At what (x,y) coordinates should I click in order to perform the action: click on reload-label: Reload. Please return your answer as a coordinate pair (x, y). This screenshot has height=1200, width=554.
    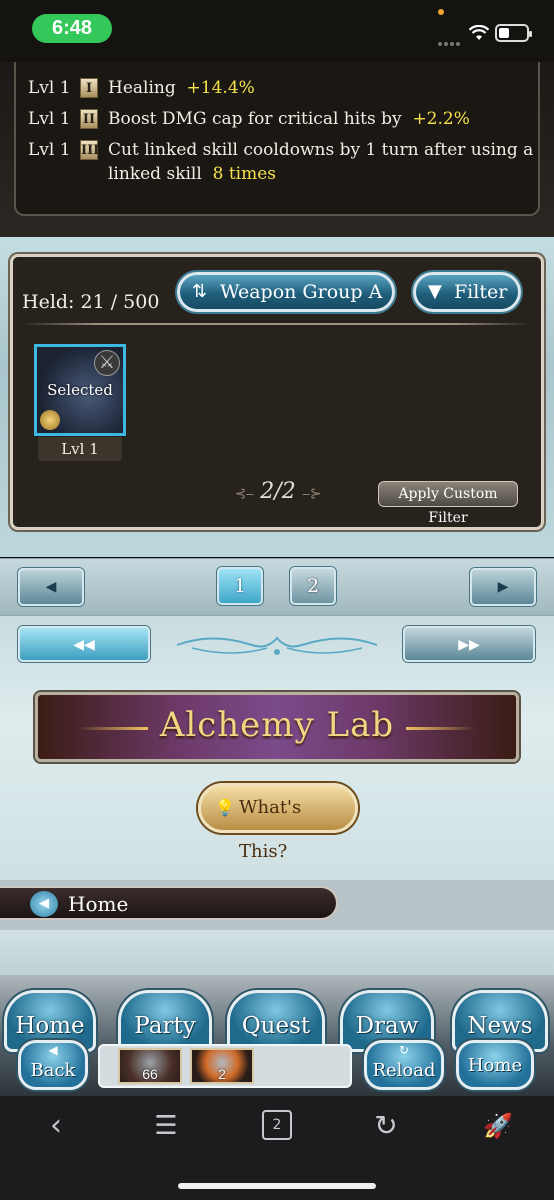
    Looking at the image, I should click on (404, 1070).